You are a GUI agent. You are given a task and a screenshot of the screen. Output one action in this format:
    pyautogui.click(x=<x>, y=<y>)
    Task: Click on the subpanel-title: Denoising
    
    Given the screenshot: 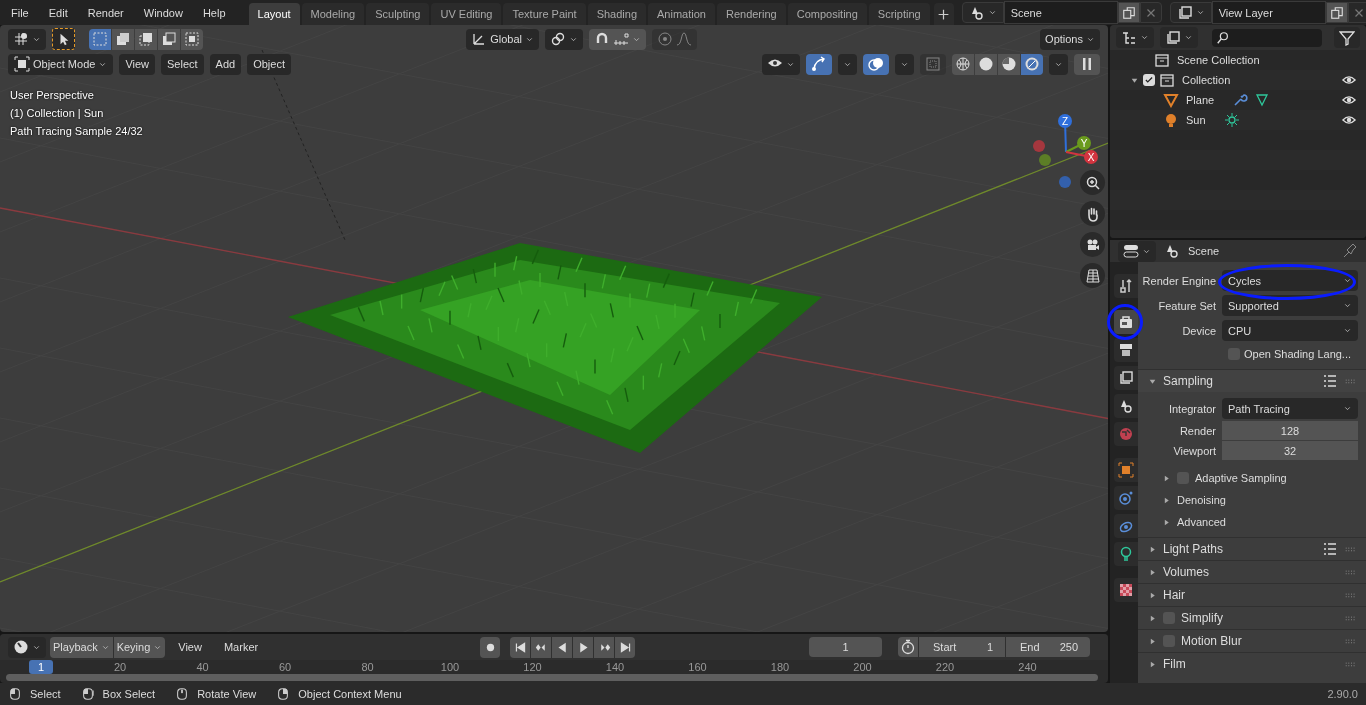 What is the action you would take?
    pyautogui.click(x=1201, y=500)
    